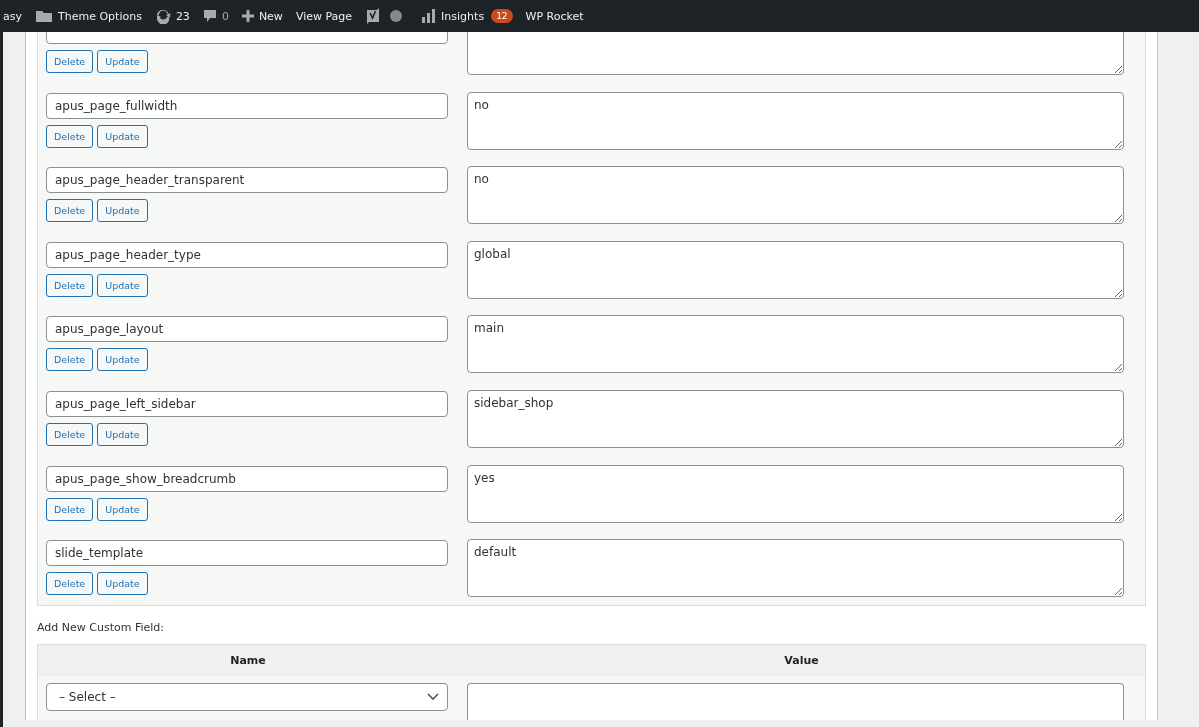 Image resolution: width=1199 pixels, height=727 pixels. What do you see at coordinates (248, 660) in the screenshot?
I see `column-header: Name` at bounding box center [248, 660].